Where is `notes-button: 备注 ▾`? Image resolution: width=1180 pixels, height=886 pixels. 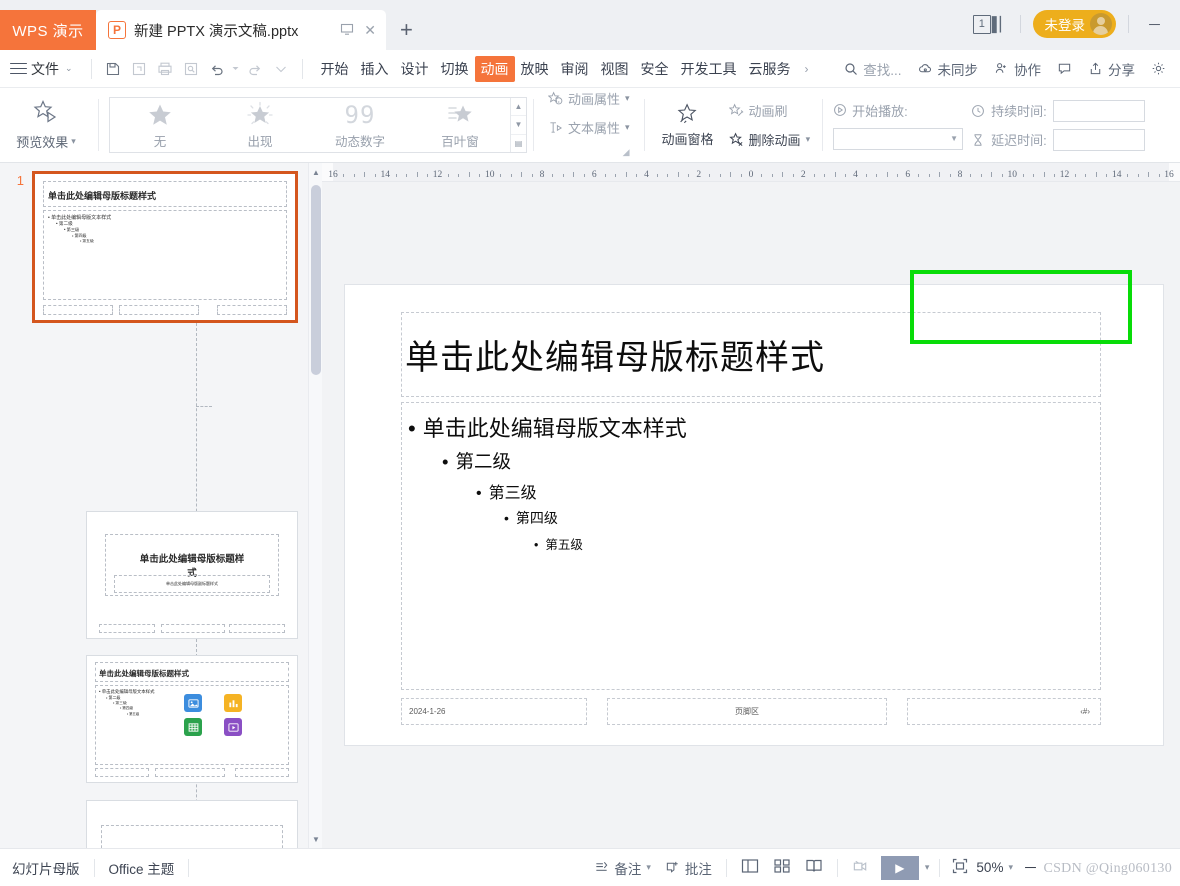 notes-button: 备注 ▾ is located at coordinates (622, 868).